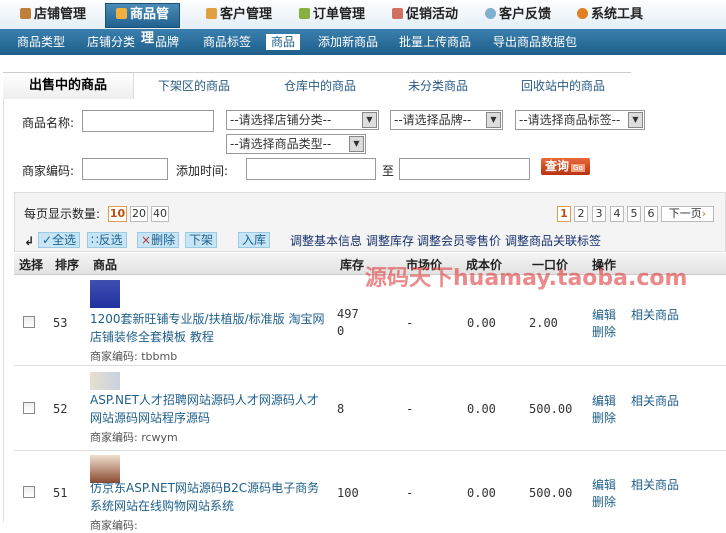 The height and width of the screenshot is (533, 726). I want to click on page-1: 1, so click(564, 214).